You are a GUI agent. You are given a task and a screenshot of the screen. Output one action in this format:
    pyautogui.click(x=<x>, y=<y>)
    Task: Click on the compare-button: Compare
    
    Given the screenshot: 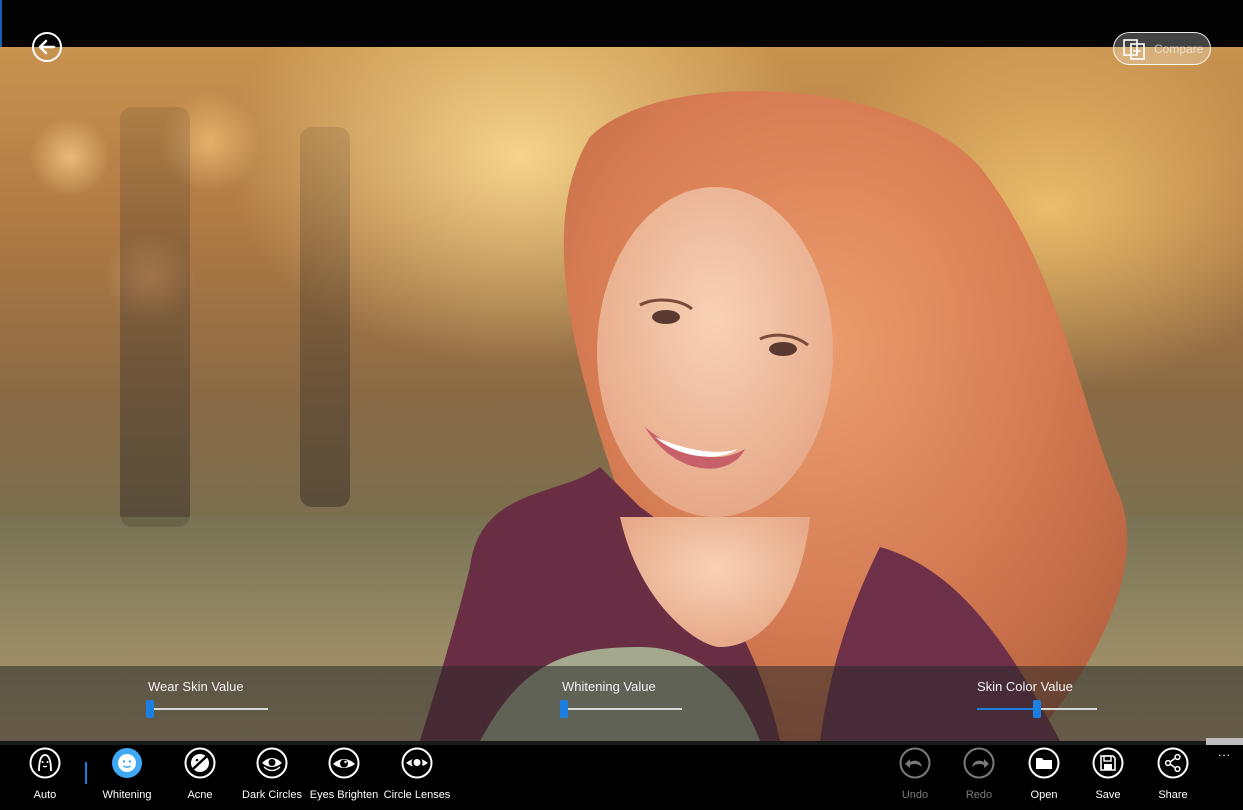 What is the action you would take?
    pyautogui.click(x=1162, y=48)
    